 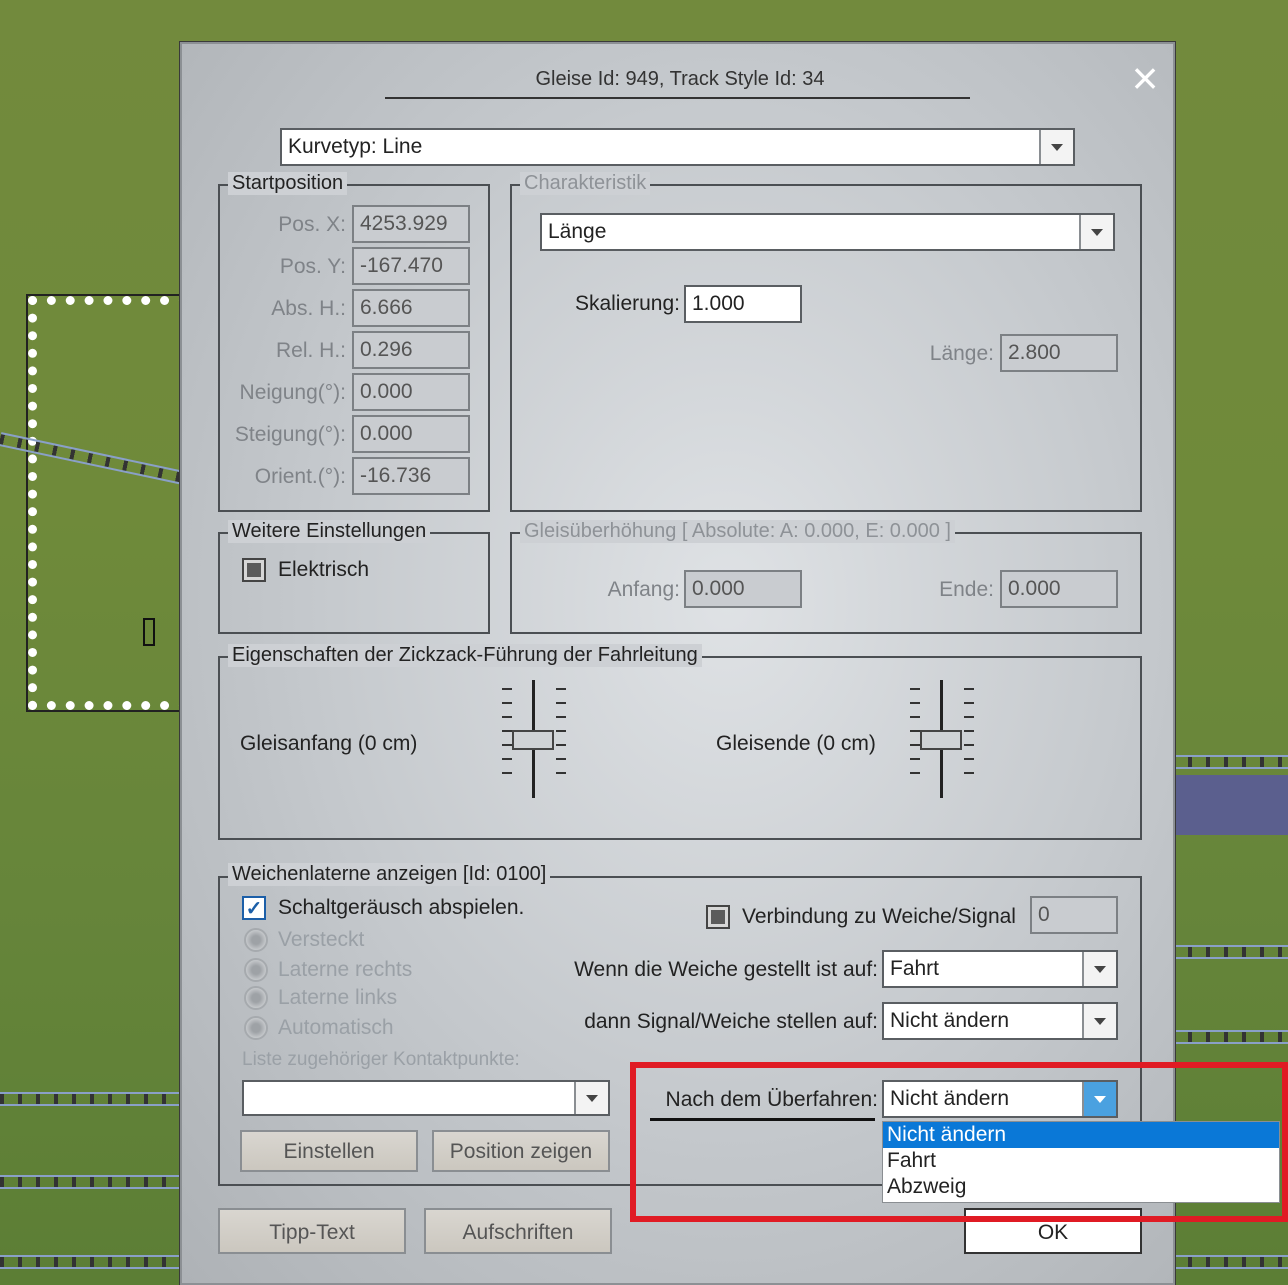 I want to click on start-position-input: 4253.929, so click(x=411, y=224).